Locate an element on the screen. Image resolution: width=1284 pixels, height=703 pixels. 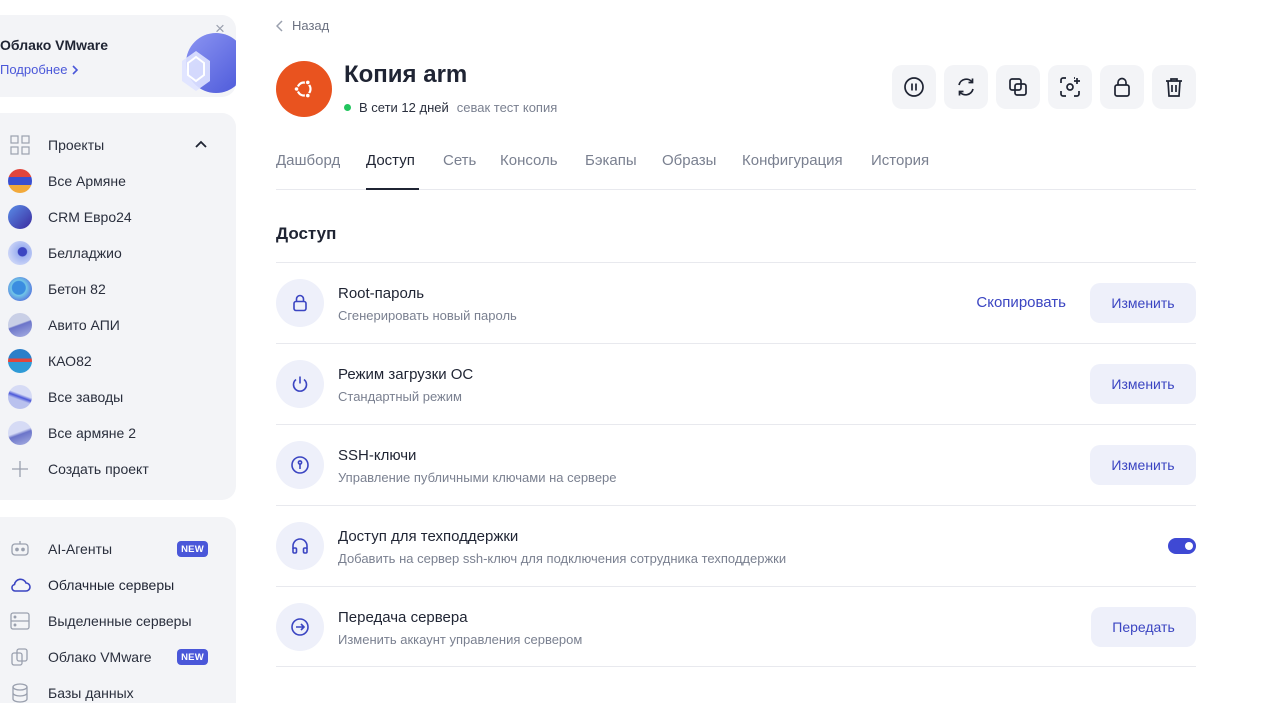
cloud-icon is located at coordinates (20, 585).